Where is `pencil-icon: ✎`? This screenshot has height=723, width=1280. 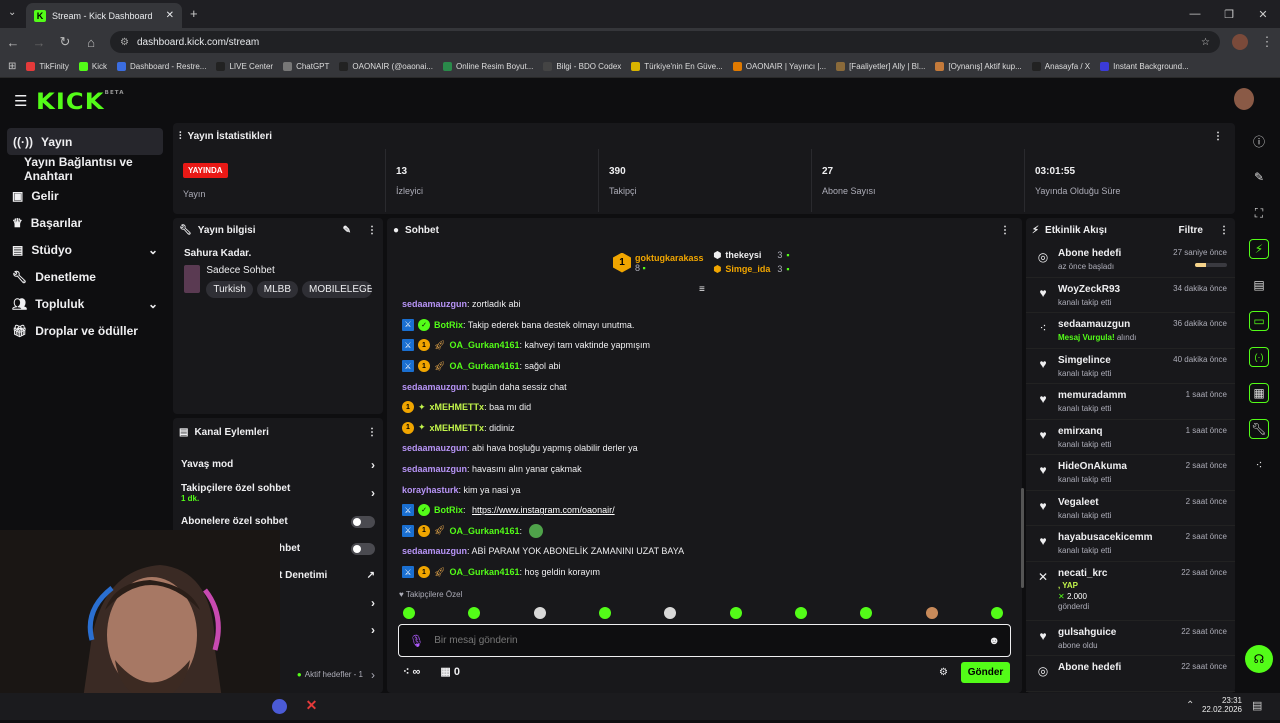 pencil-icon: ✎ is located at coordinates (1259, 177).